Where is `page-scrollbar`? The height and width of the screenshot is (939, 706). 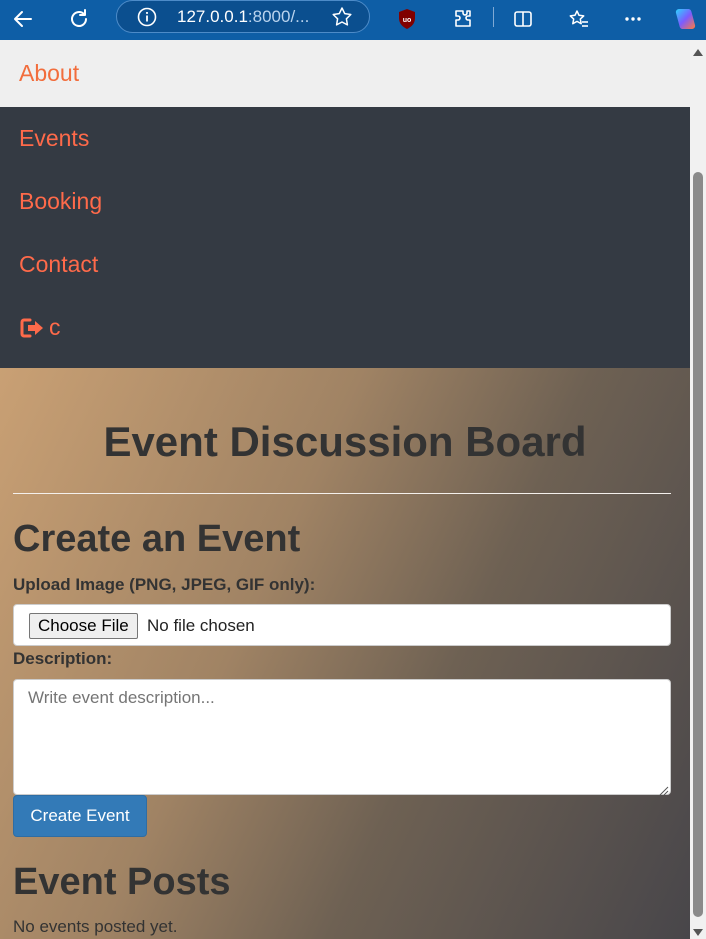
page-scrollbar is located at coordinates (698, 489).